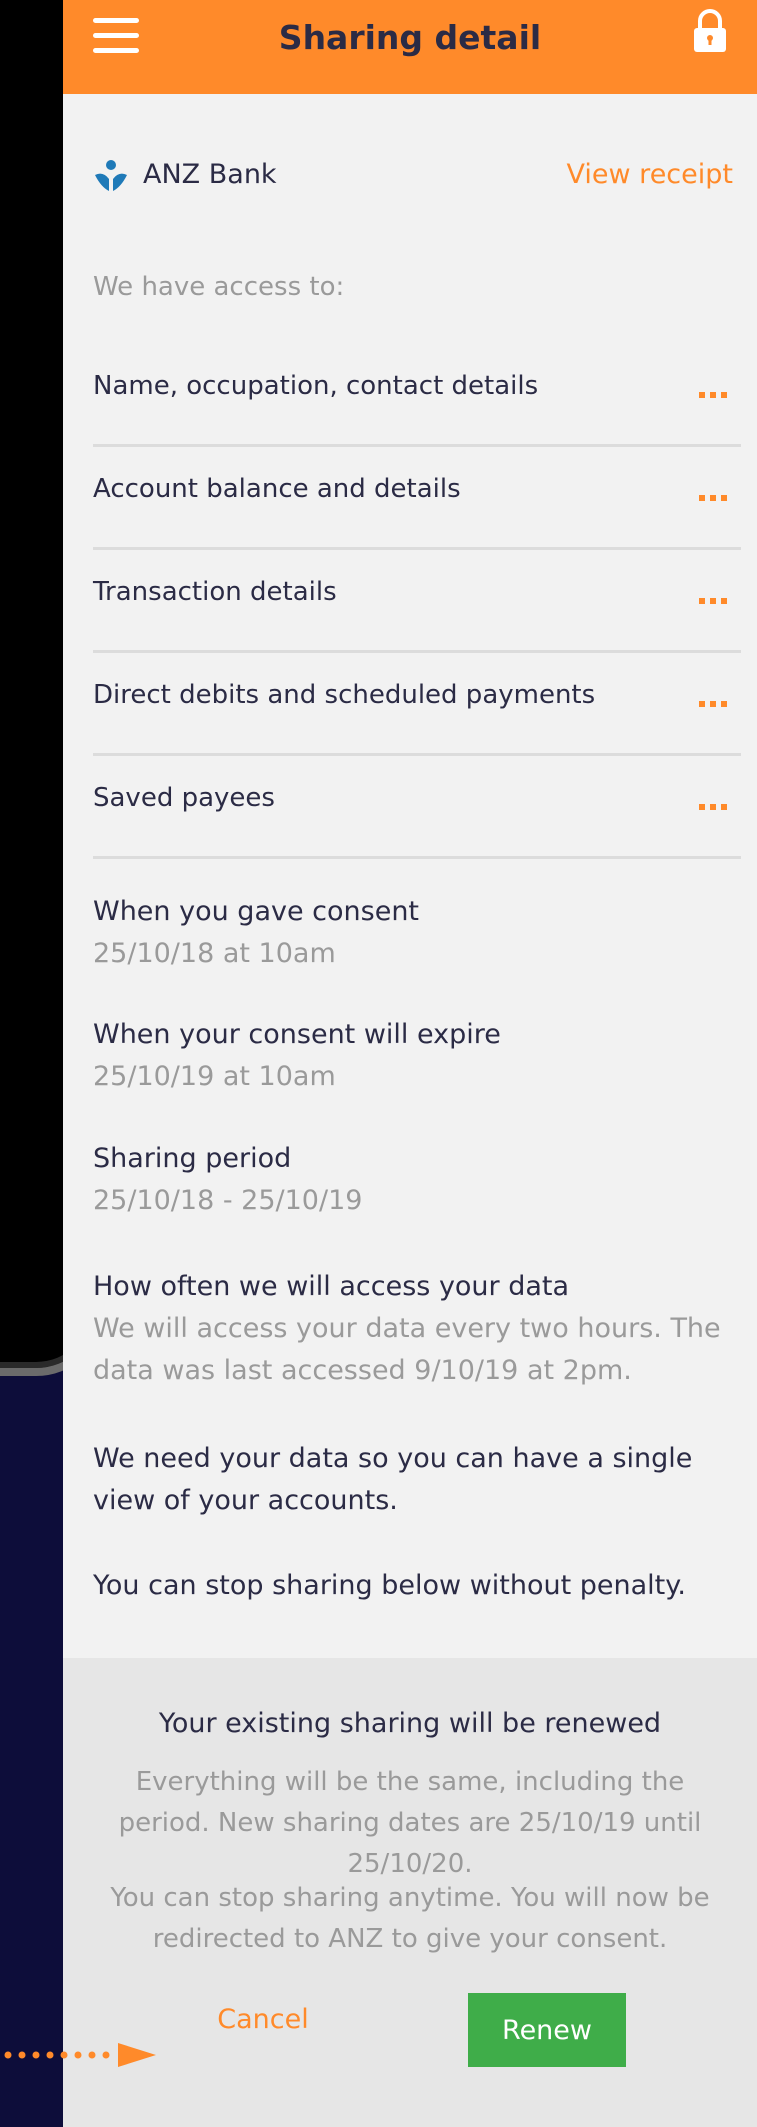  I want to click on access-item-label: Transaction details, so click(215, 592).